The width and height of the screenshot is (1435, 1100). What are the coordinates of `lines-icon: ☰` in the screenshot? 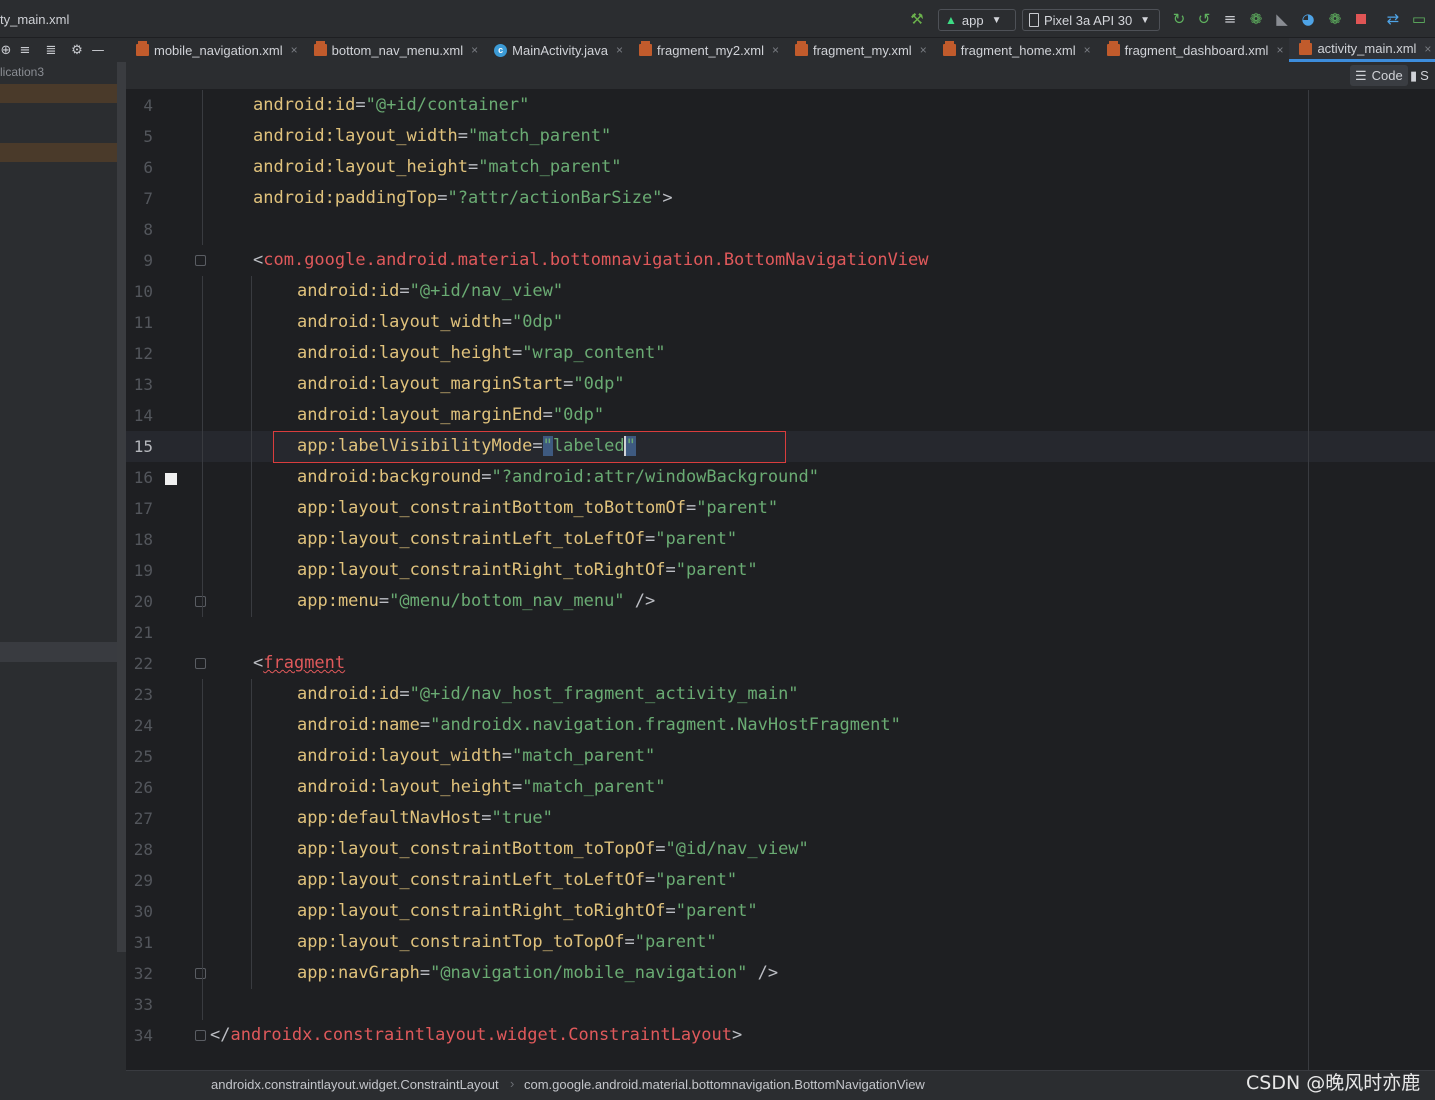 It's located at (1361, 75).